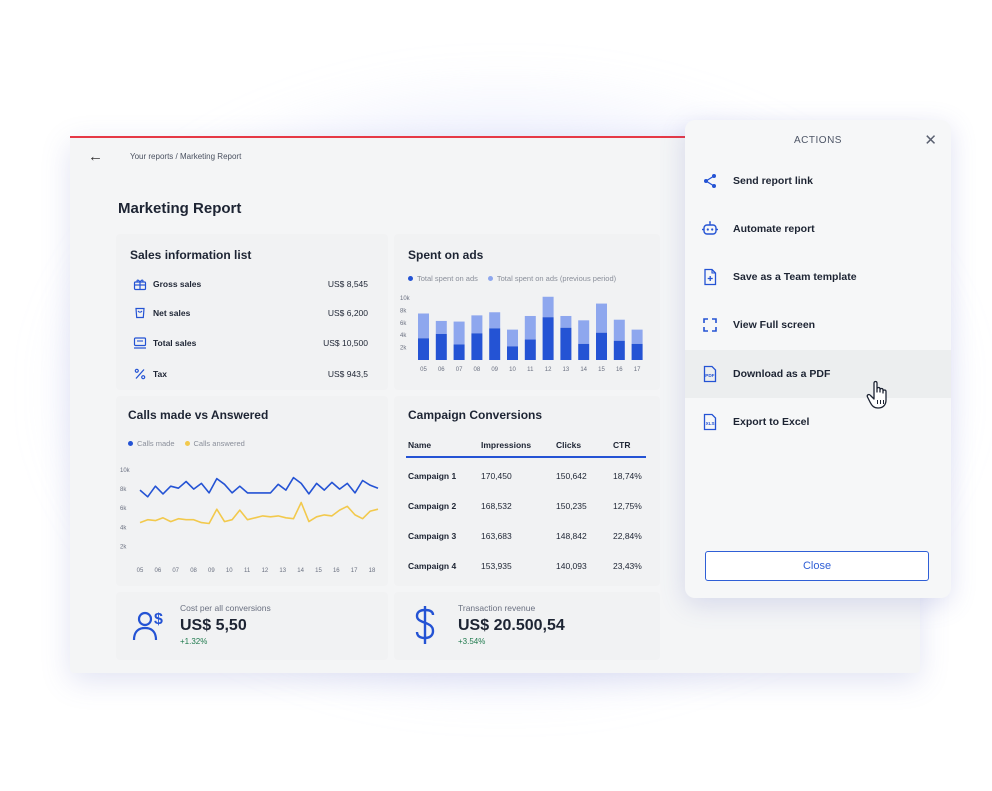  Describe the element at coordinates (447, 278) in the screenshot. I see `legend-label: Total spent on ads` at that location.